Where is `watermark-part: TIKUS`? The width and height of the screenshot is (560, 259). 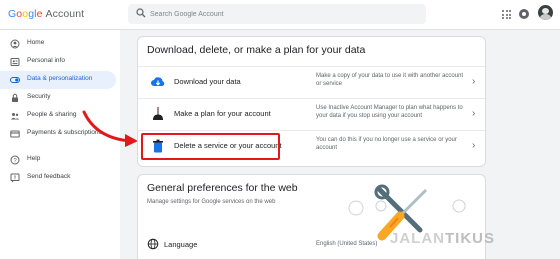 watermark-part: TIKUS is located at coordinates (470, 238).